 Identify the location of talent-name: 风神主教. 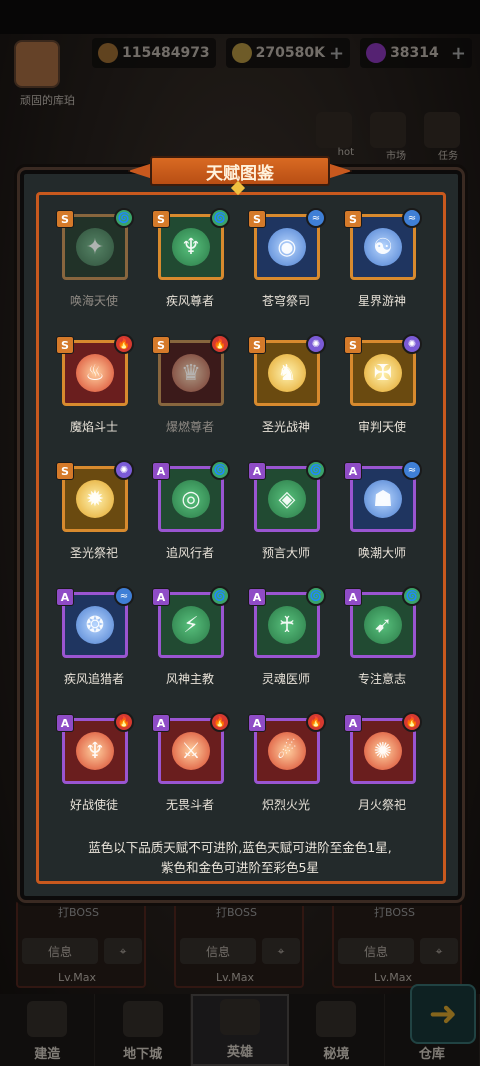
(189, 679).